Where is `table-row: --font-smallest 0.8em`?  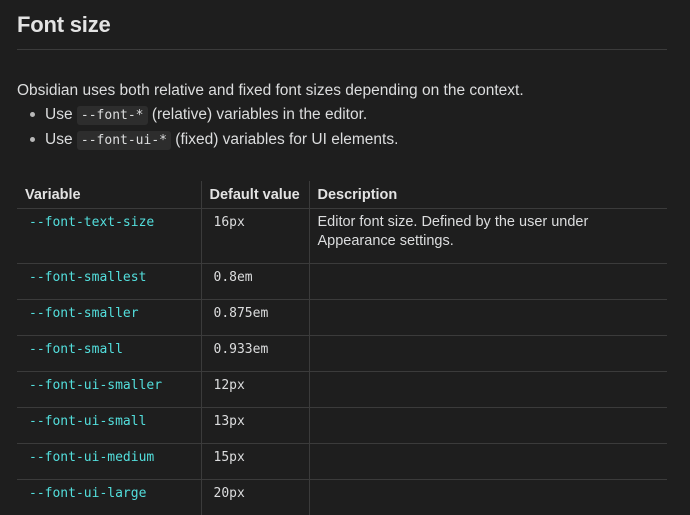 table-row: --font-smallest 0.8em is located at coordinates (342, 282).